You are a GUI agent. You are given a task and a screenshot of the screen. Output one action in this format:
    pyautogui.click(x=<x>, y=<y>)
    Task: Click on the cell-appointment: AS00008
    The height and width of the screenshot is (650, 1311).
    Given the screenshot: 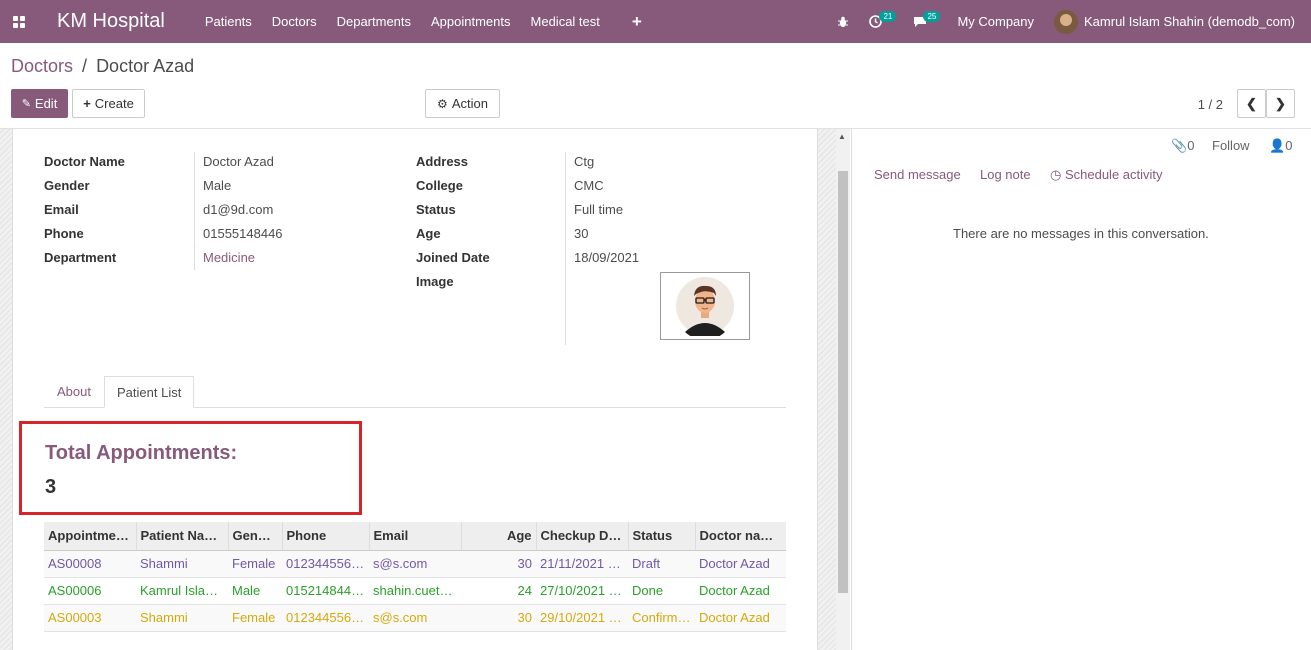 What is the action you would take?
    pyautogui.click(x=90, y=564)
    